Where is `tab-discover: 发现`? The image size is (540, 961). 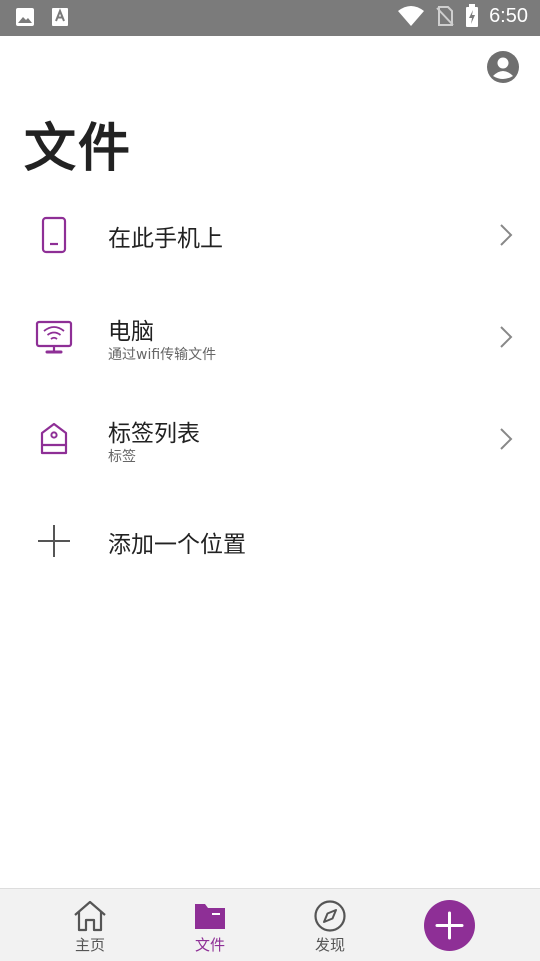
tab-discover: 发现 is located at coordinates (330, 925).